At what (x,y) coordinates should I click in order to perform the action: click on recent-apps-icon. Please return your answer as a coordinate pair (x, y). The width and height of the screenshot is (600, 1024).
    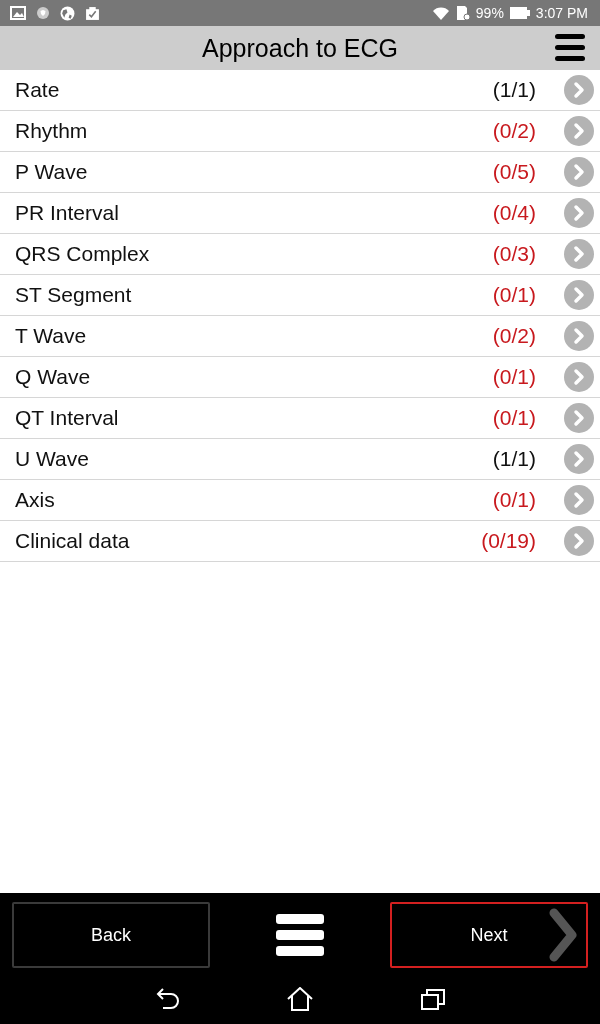
    Looking at the image, I should click on (433, 999).